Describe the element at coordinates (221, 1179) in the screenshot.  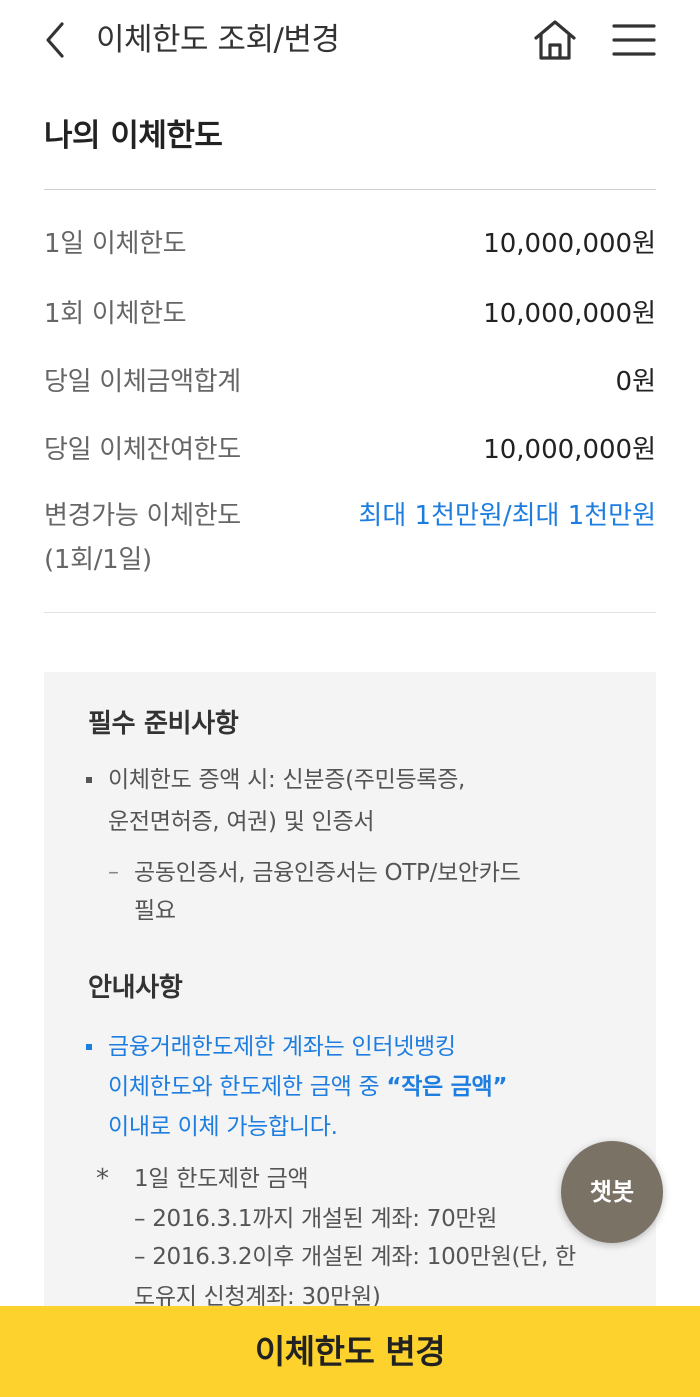
I see `notice-star-title: 1일 한도제한 금액` at that location.